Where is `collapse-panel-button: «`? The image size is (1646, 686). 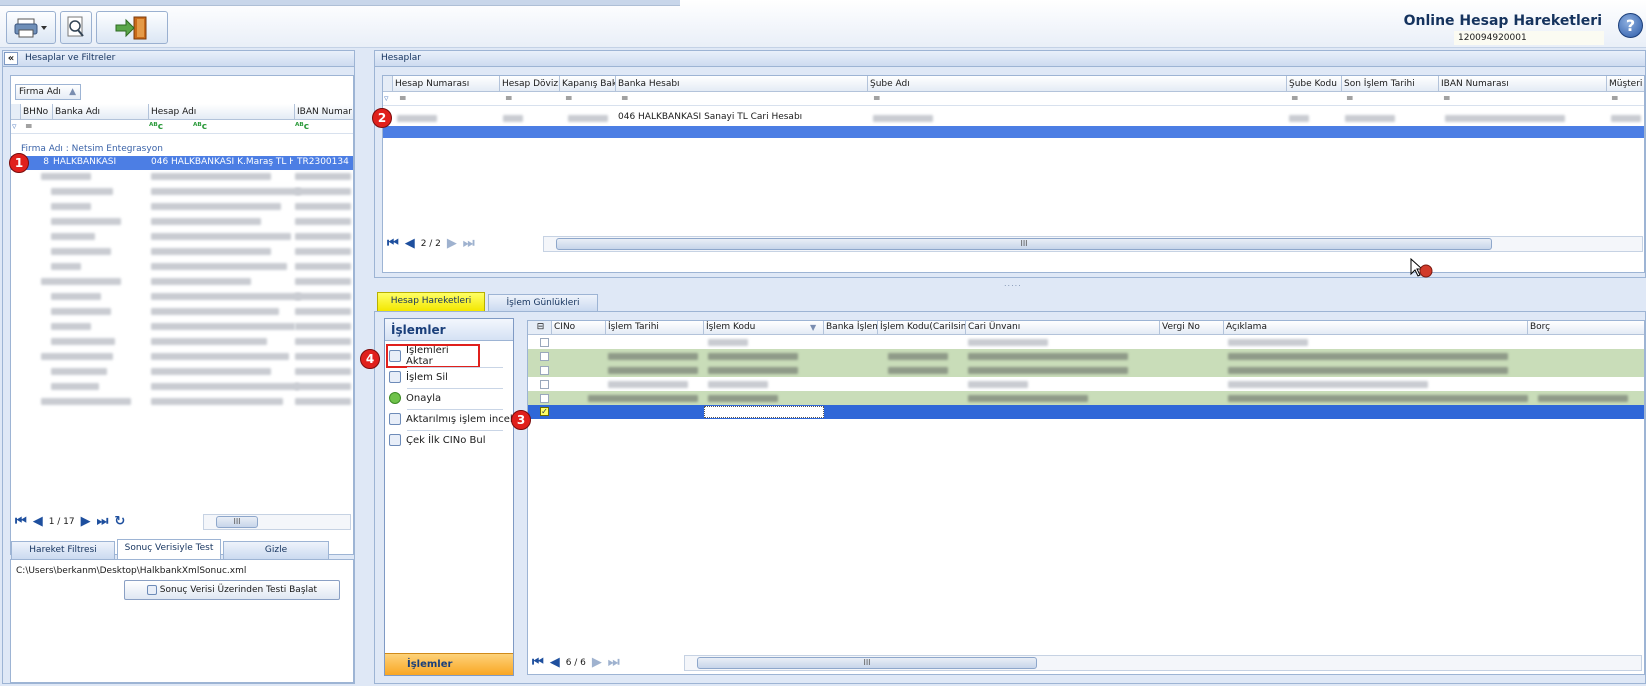 collapse-panel-button: « is located at coordinates (11, 58).